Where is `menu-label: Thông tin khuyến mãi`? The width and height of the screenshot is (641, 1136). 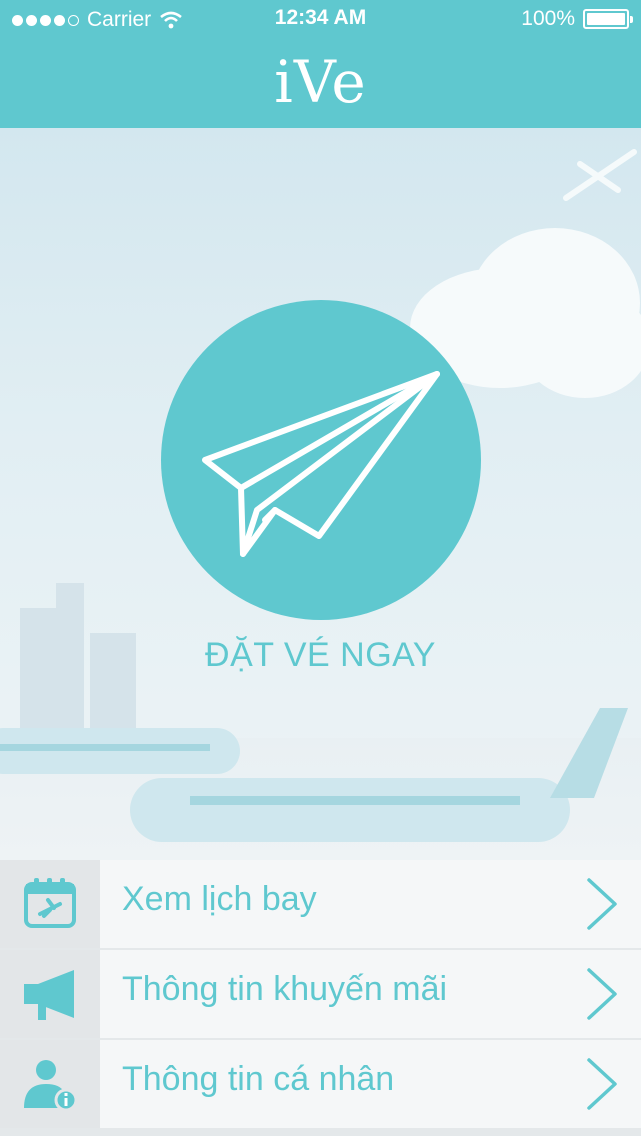
menu-label: Thông tin khuyến mãi is located at coordinates (285, 989).